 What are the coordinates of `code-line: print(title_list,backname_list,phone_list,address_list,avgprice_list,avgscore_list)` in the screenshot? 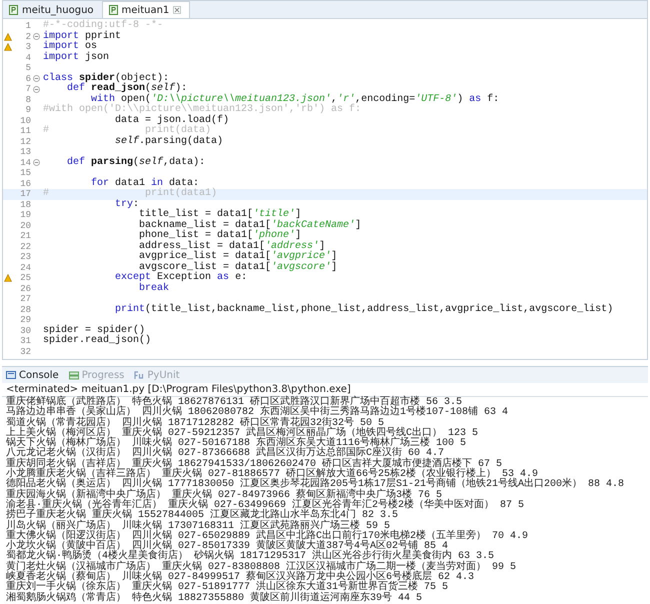 It's located at (364, 309).